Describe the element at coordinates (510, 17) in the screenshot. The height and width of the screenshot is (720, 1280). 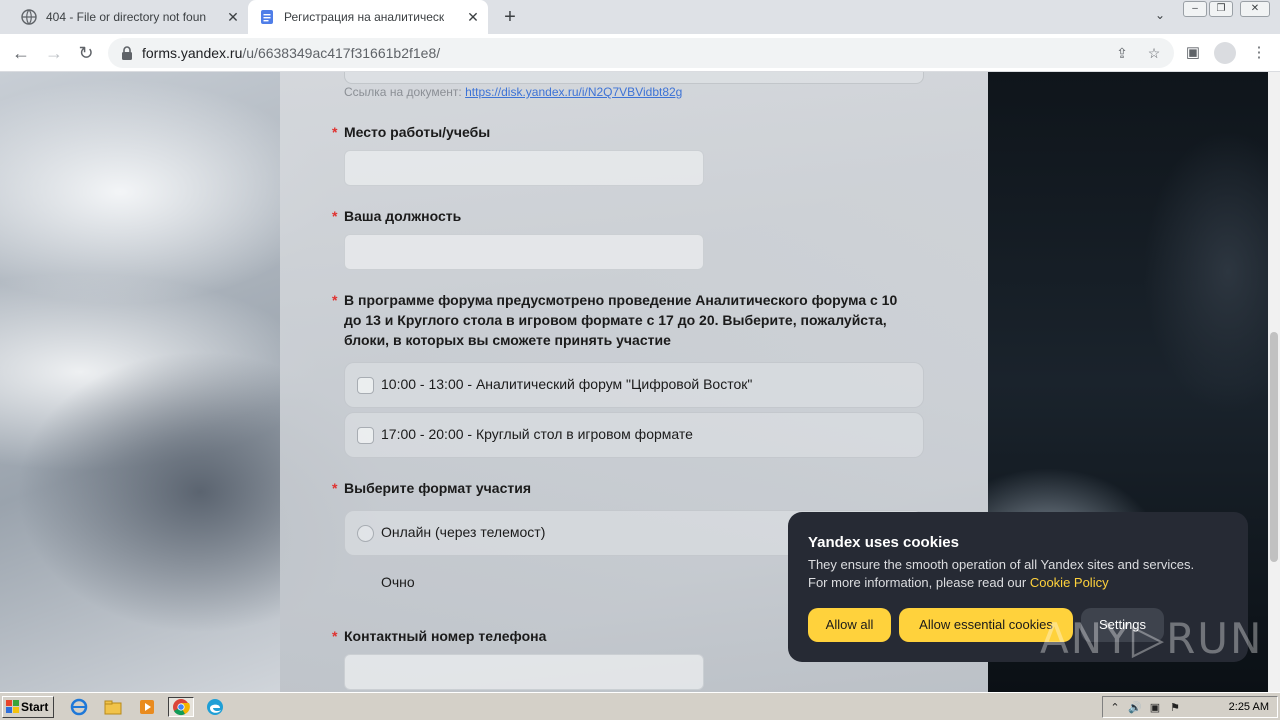
I see `new-tab-button: +` at that location.